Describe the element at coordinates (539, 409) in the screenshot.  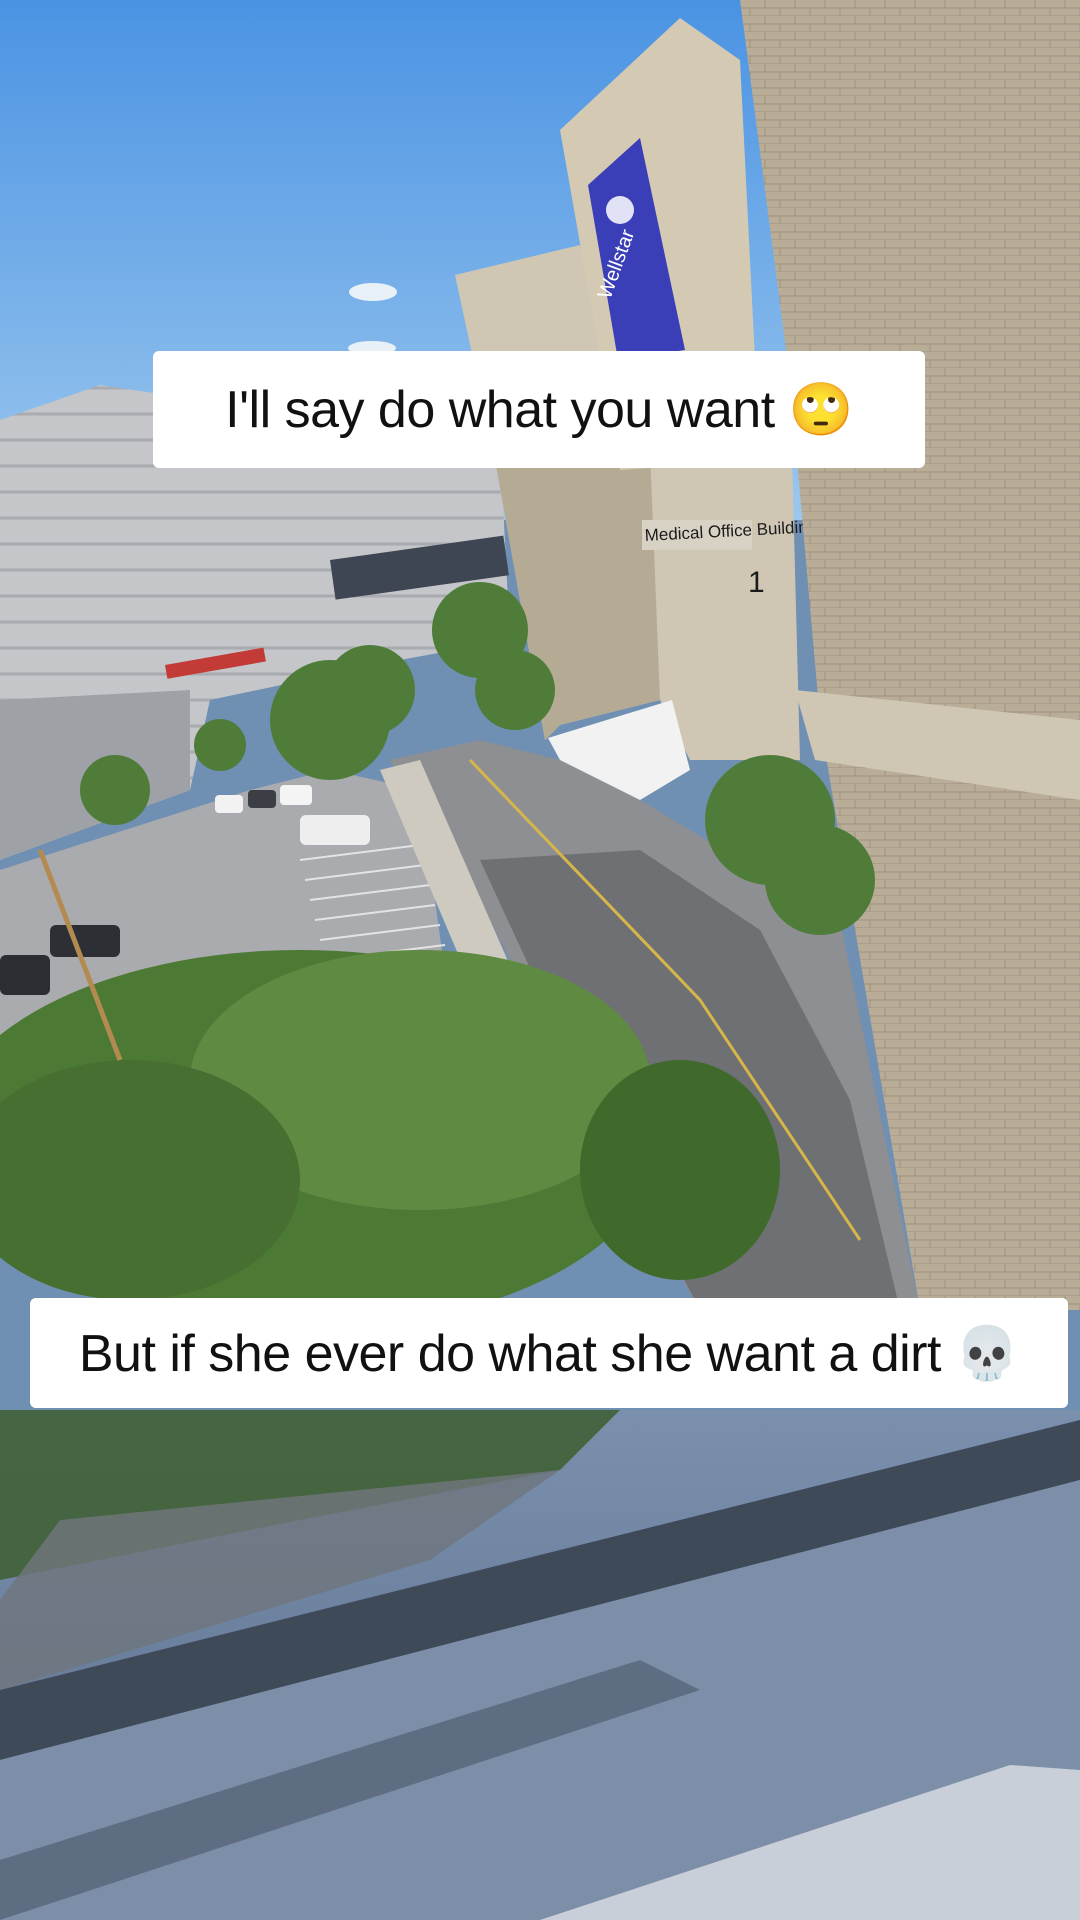
I see `caption-top: I'll say do what you want 🙄` at that location.